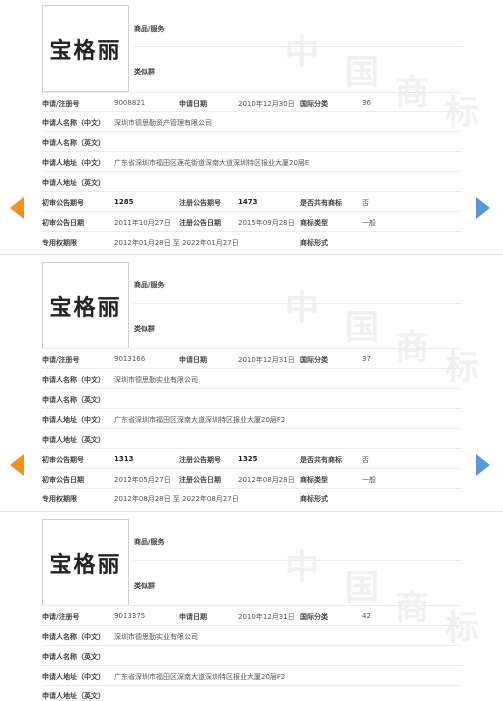 The image size is (503, 701). Describe the element at coordinates (124, 202) in the screenshot. I see `prelim-issue-value: 1285` at that location.